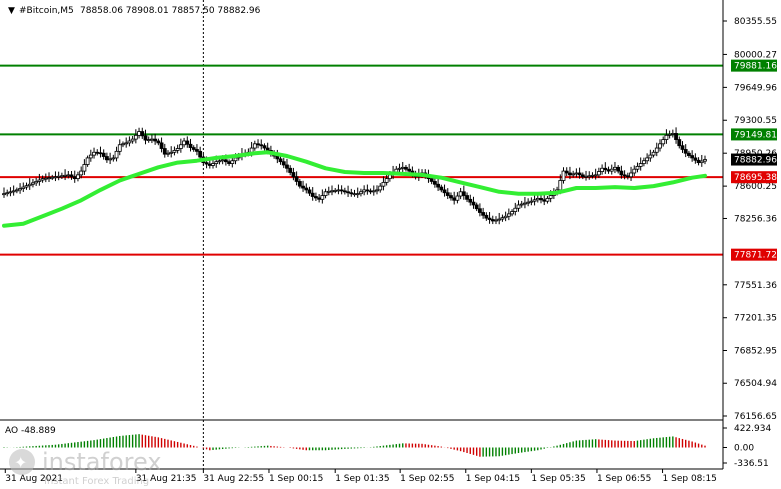 This screenshot has height=489, width=781. Describe the element at coordinates (11, 11) in the screenshot. I see `chart-menu-icon: ▼` at that location.